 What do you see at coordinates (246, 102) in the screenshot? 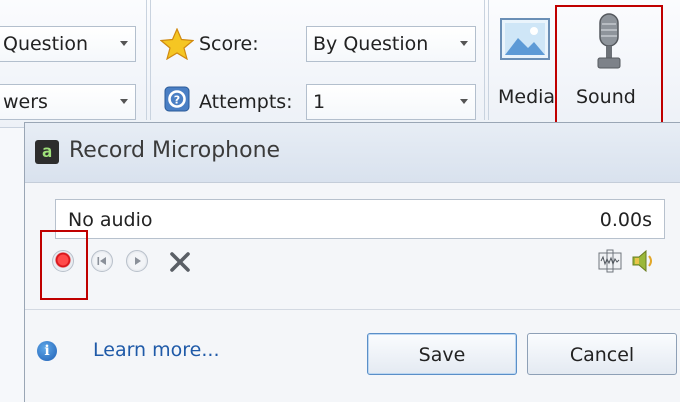
I see `attempts-label: Attempts:` at bounding box center [246, 102].